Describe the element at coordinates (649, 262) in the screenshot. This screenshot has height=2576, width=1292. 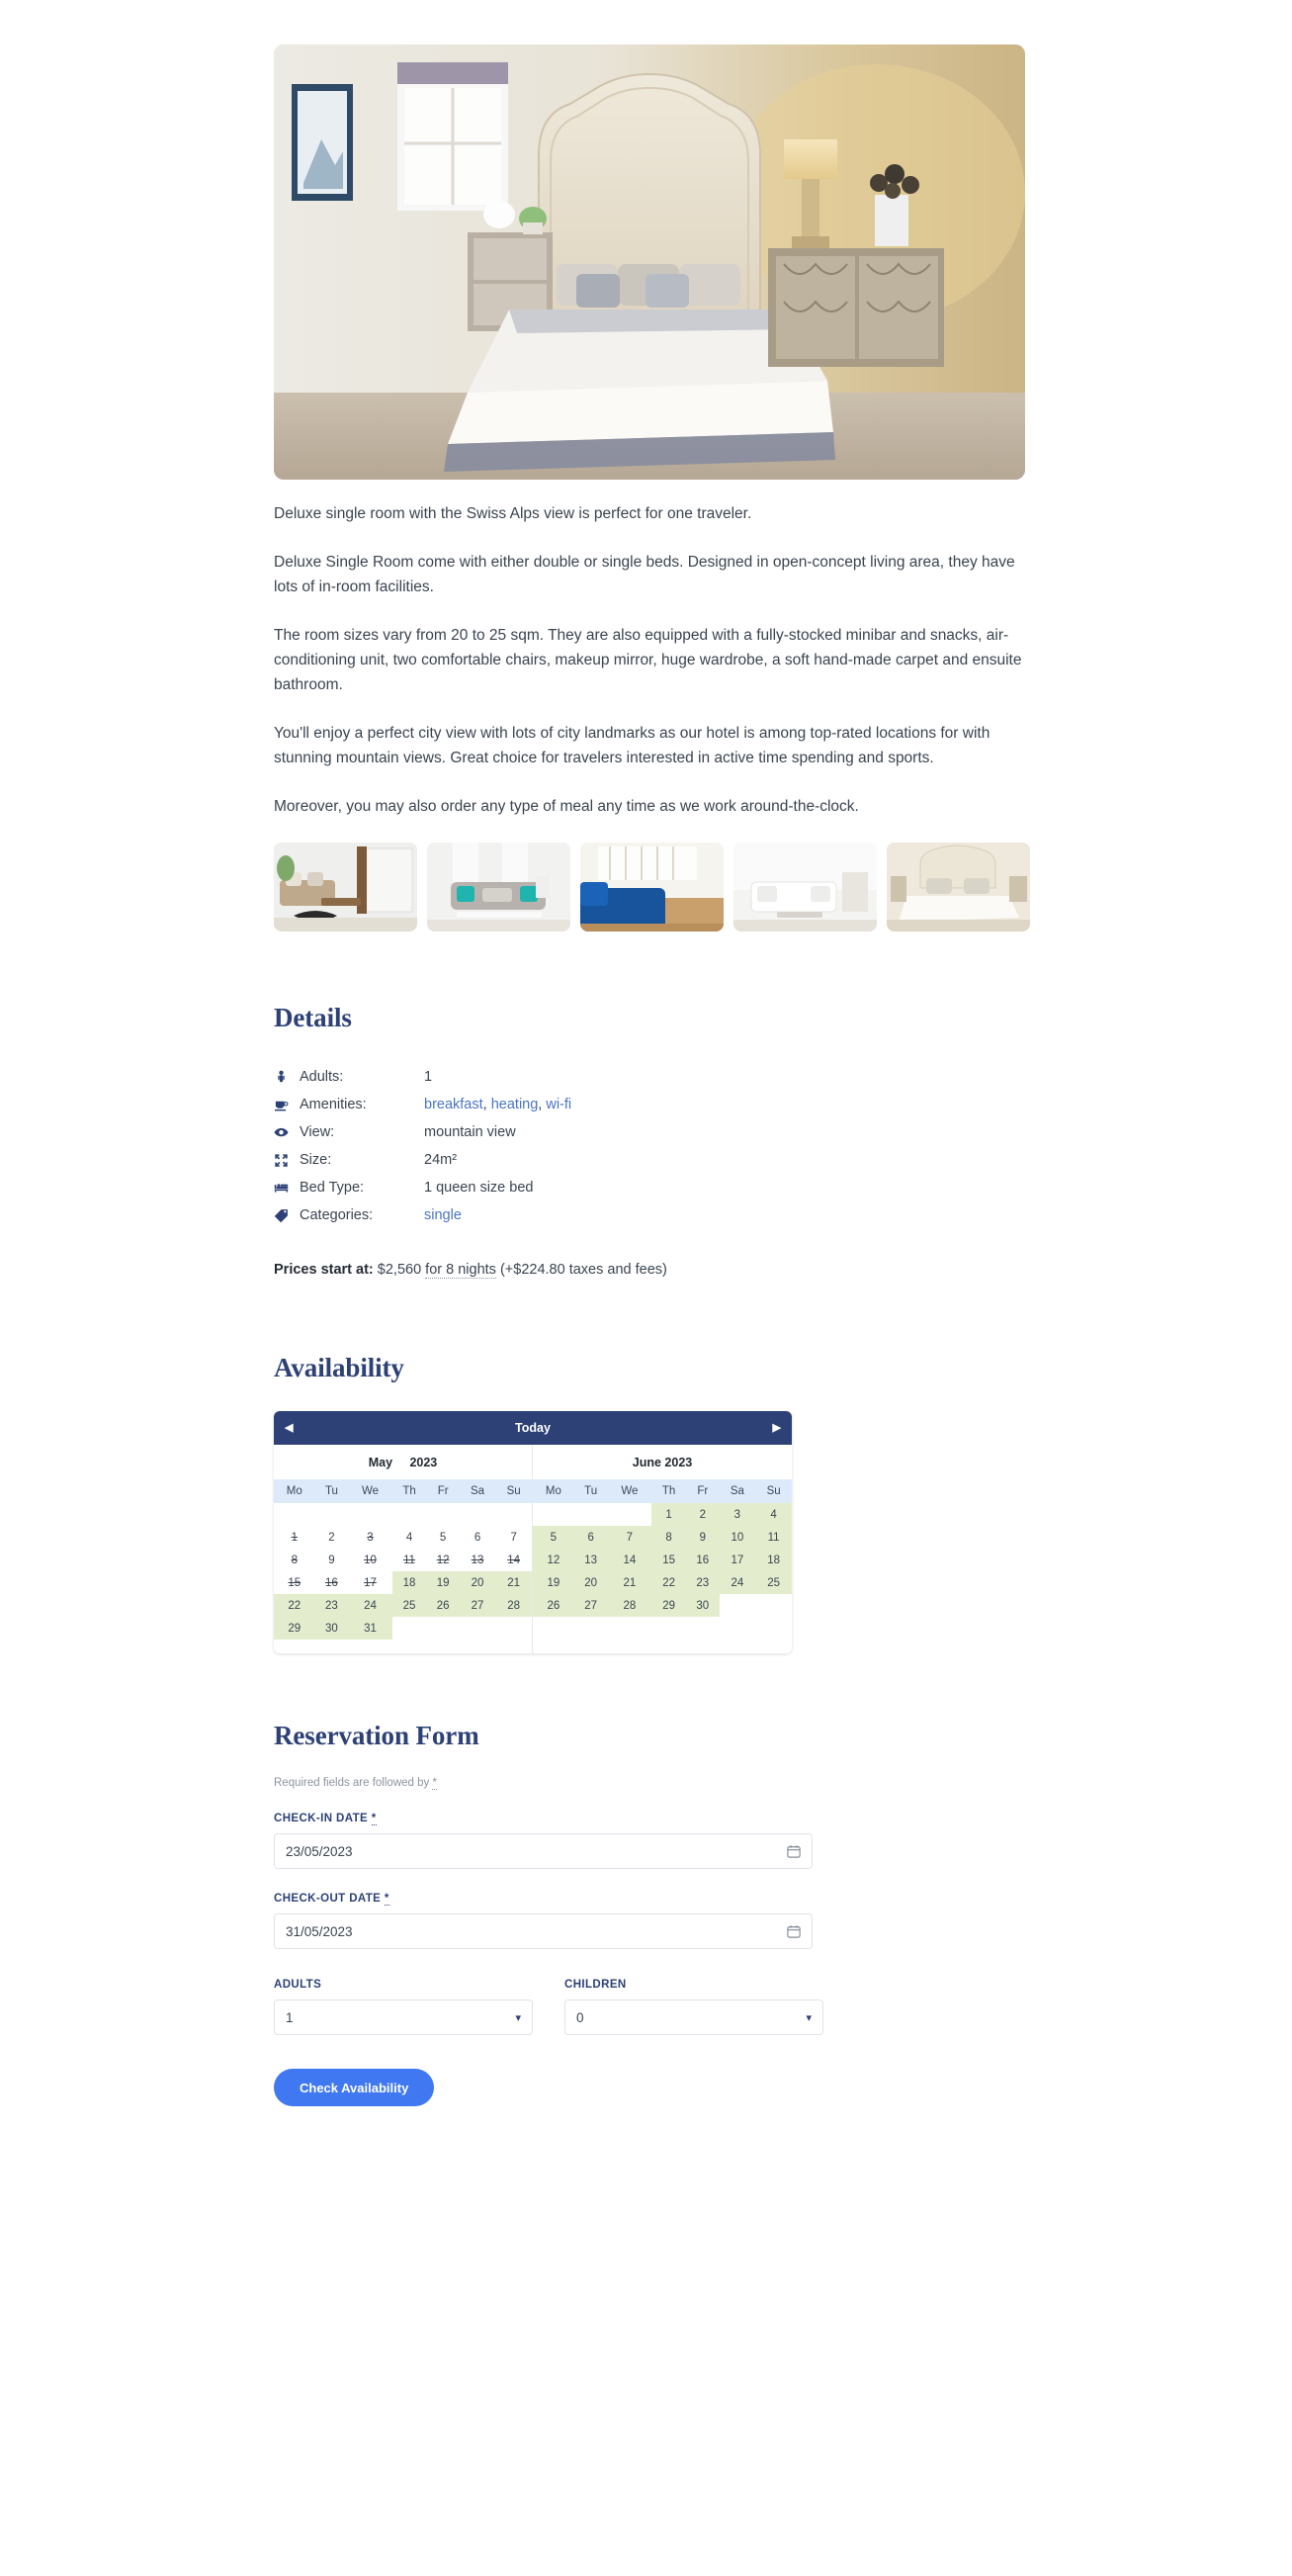
I see `hero-room-image` at that location.